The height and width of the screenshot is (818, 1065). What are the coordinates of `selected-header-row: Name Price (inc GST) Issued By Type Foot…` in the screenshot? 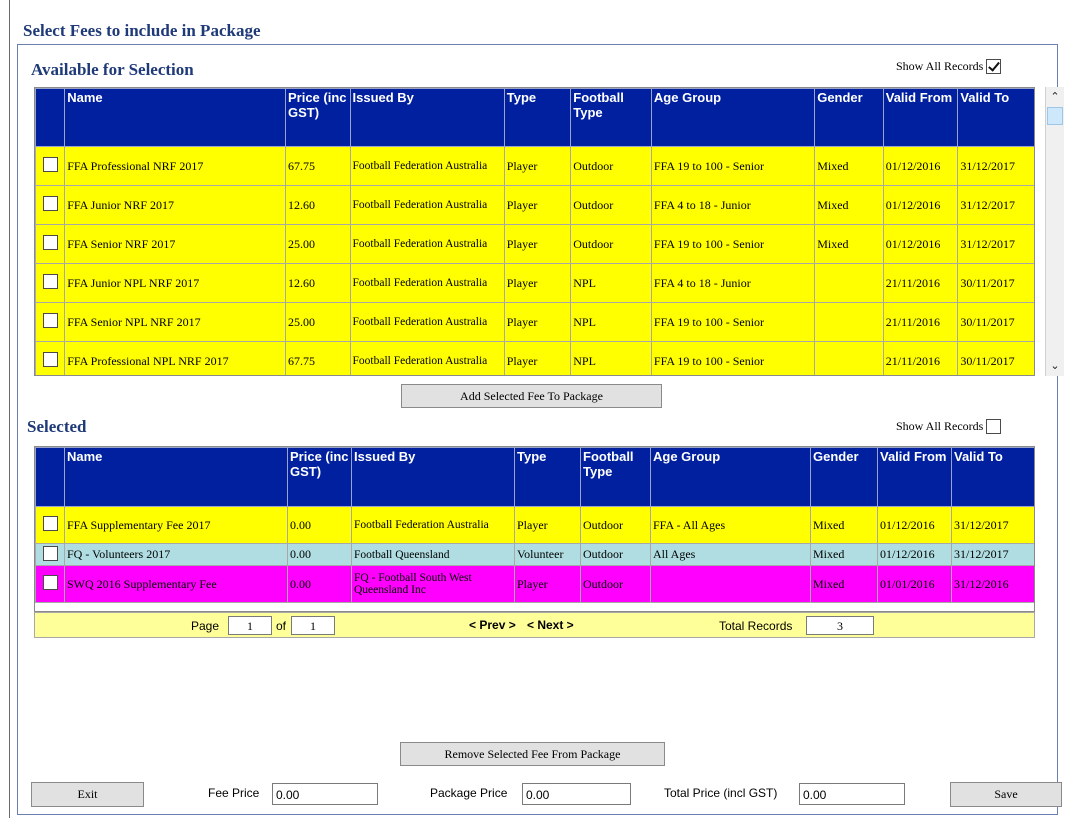 It's located at (534, 477).